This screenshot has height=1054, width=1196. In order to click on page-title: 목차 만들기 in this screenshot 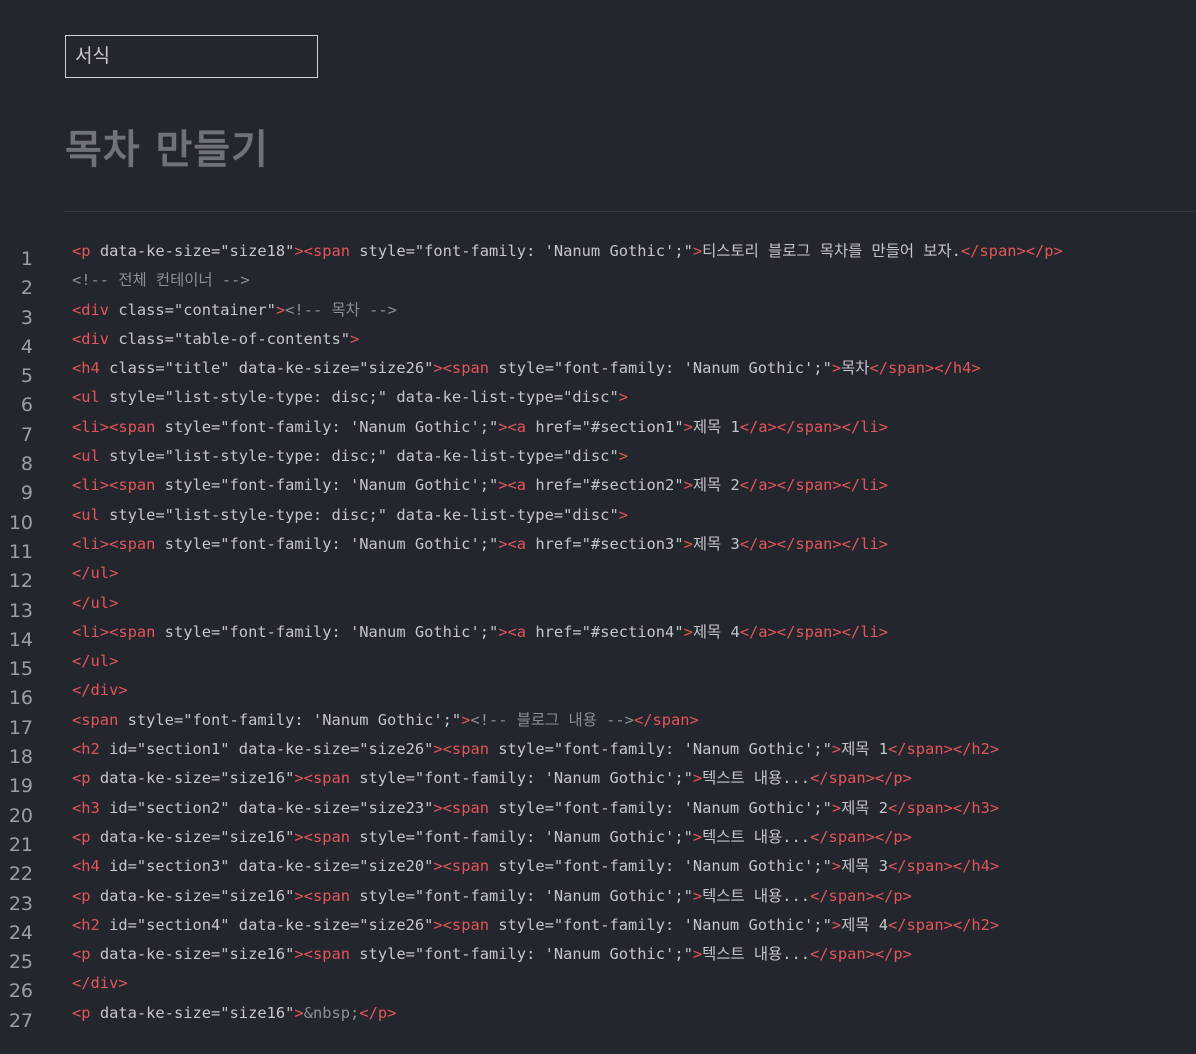, I will do `click(167, 150)`.